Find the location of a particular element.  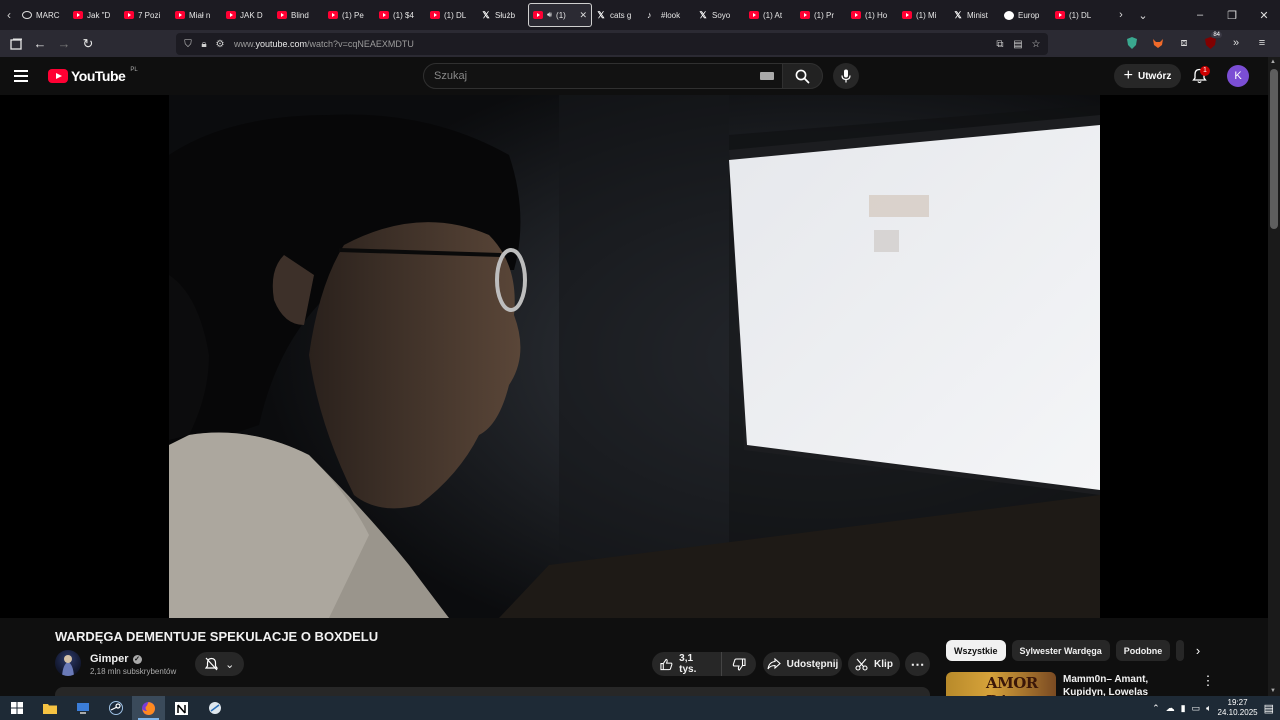

close-tab-icon: ✕ is located at coordinates (583, 15).